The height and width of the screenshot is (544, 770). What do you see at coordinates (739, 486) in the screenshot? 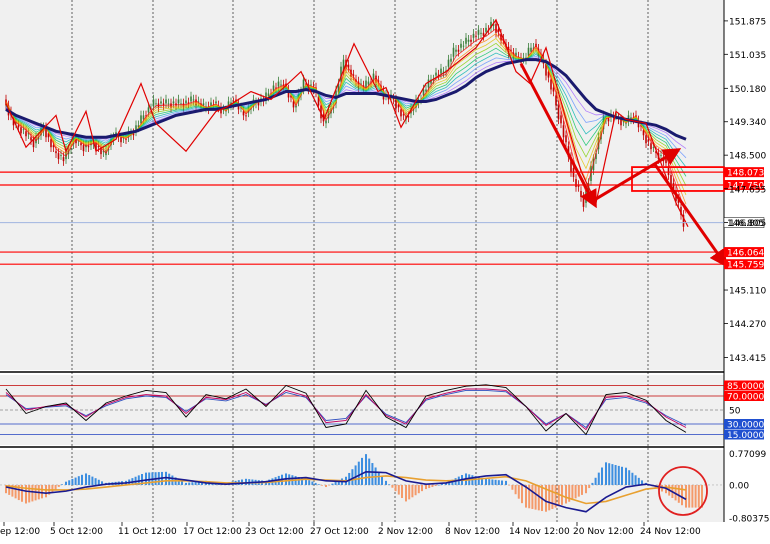
I see `macd-y-tick-label: 0.00` at bounding box center [739, 486].